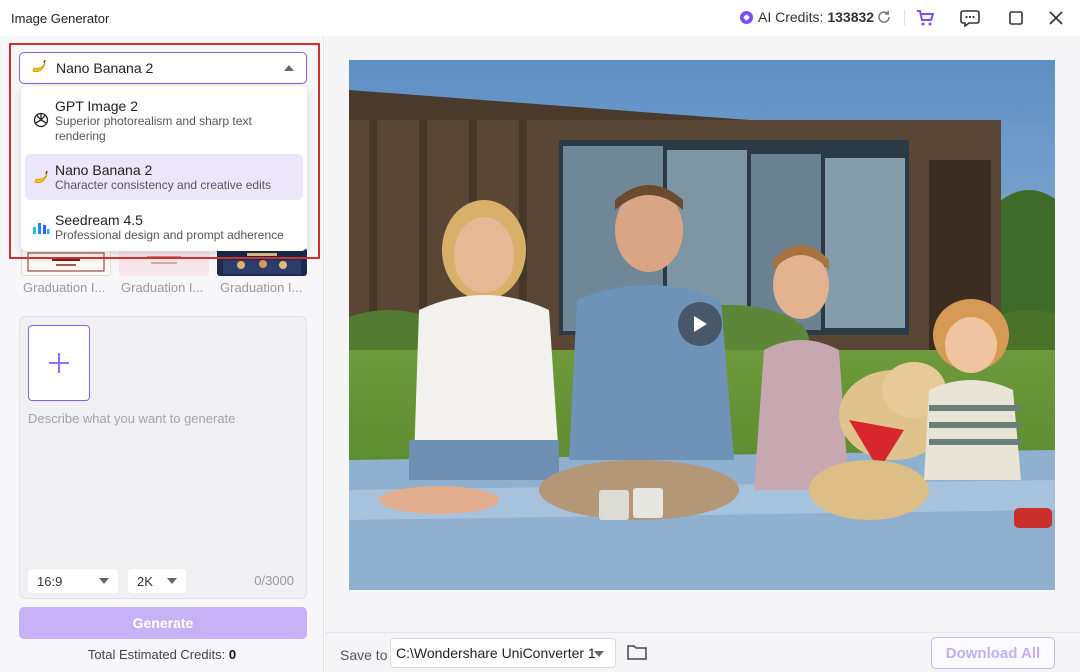 This screenshot has height=672, width=1080. Describe the element at coordinates (925, 18) in the screenshot. I see `cart-icon` at that location.